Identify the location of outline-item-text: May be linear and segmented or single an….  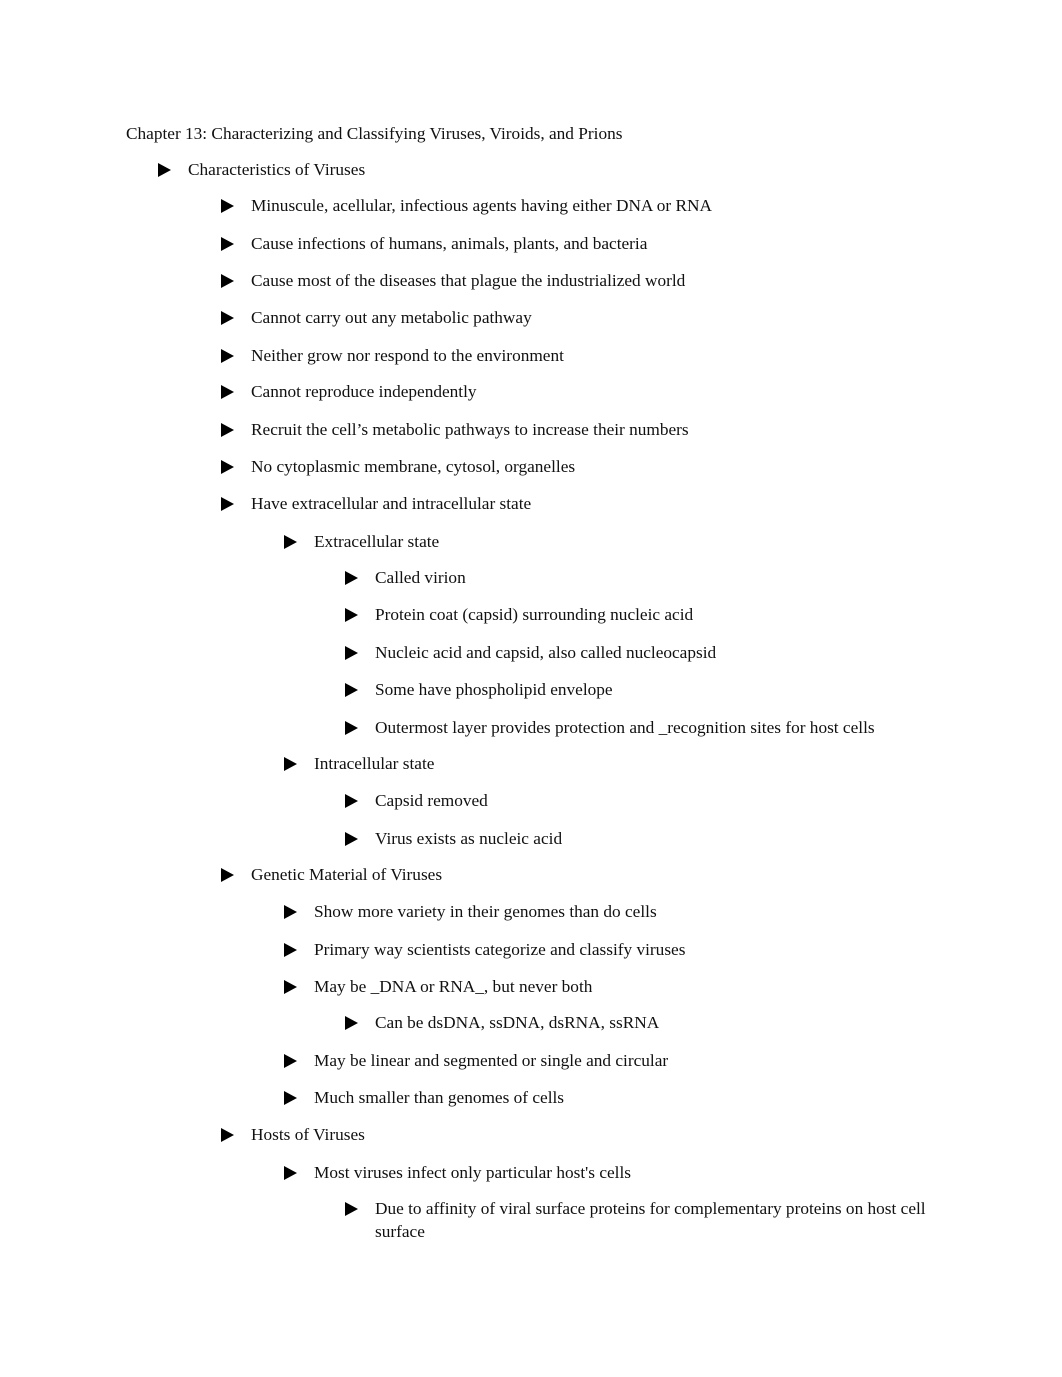
(491, 1060).